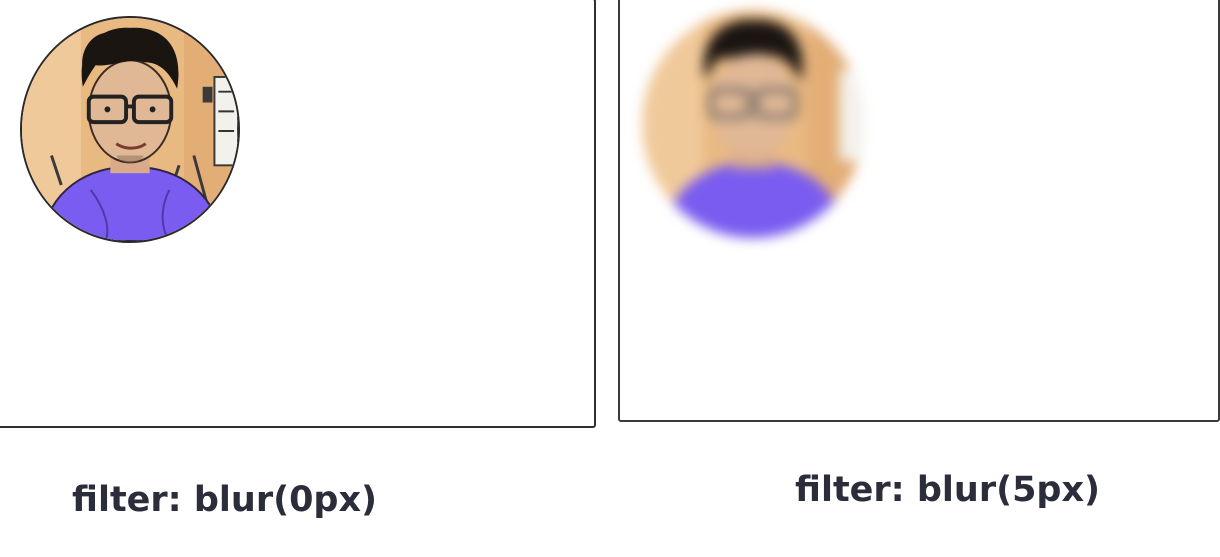 The height and width of the screenshot is (557, 1220). I want to click on caption-blur-0px: filter: blur(0px), so click(225, 500).